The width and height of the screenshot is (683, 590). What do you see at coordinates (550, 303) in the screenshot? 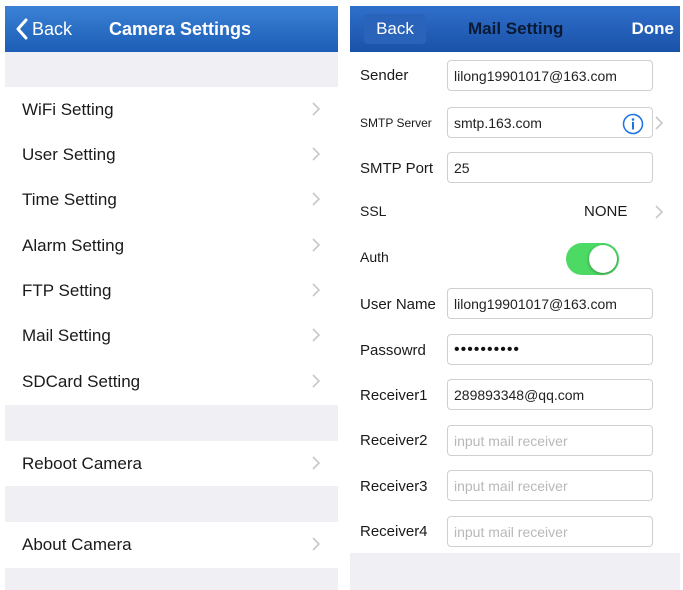
I see `username-field` at bounding box center [550, 303].